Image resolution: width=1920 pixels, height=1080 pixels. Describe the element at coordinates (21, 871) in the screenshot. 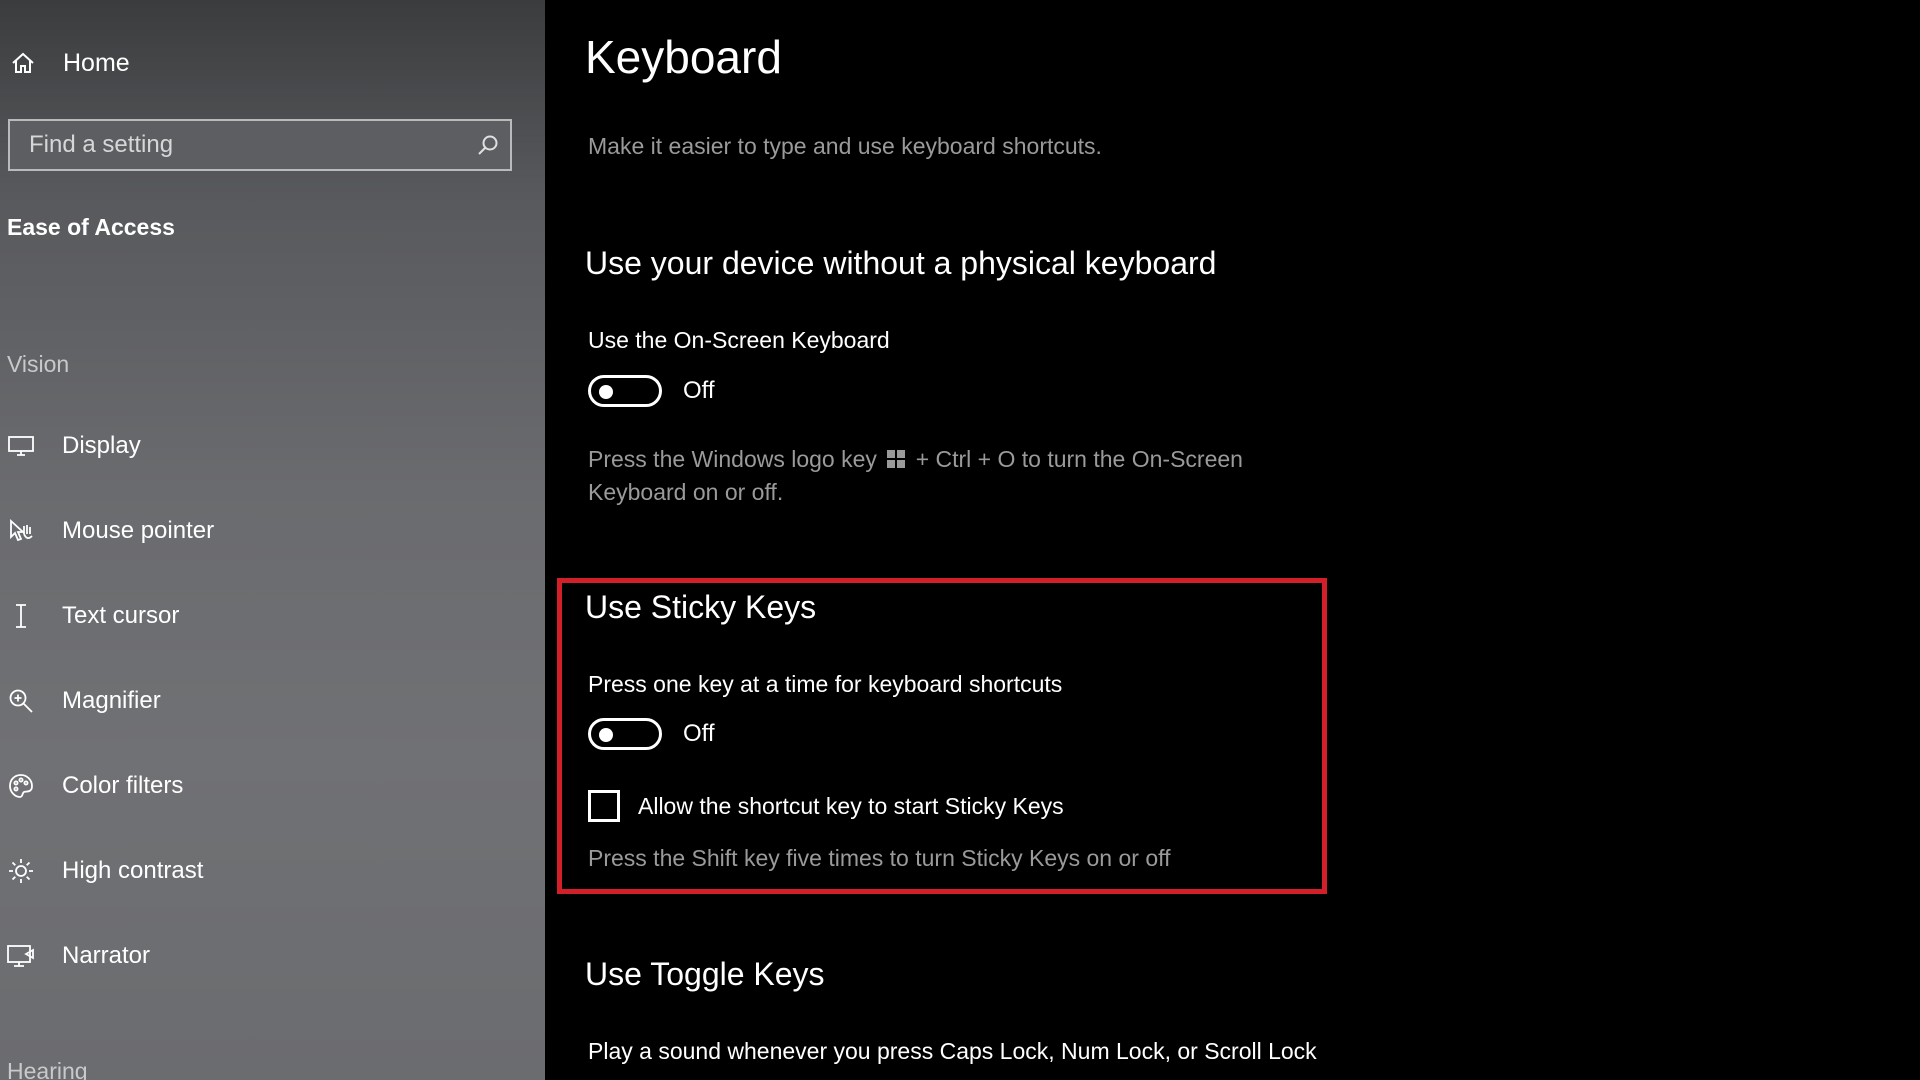

I see `high-contrast-icon` at that location.